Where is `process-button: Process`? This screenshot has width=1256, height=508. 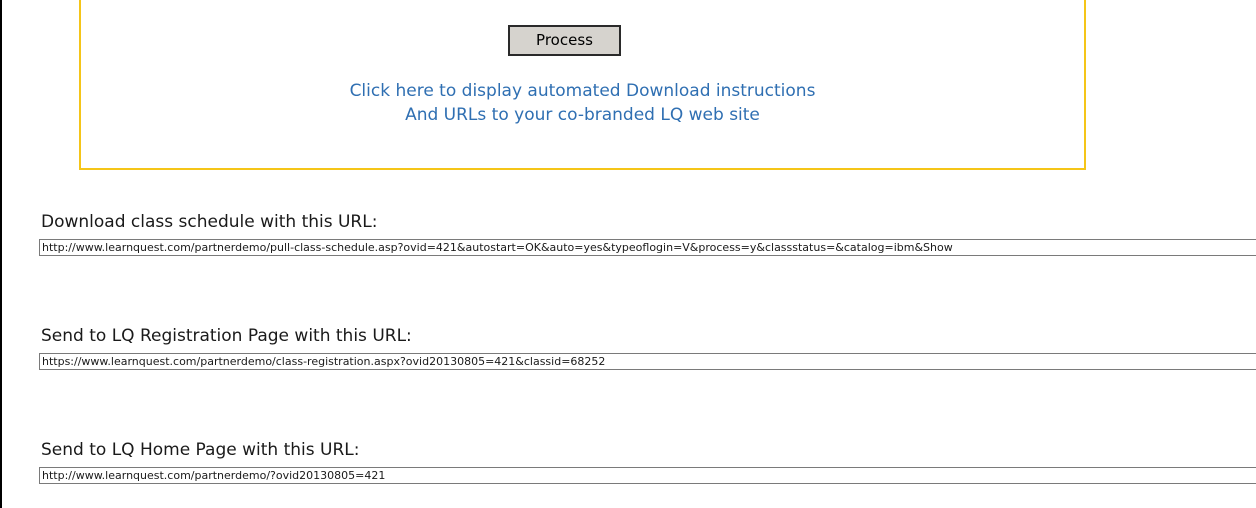
process-button: Process is located at coordinates (564, 40).